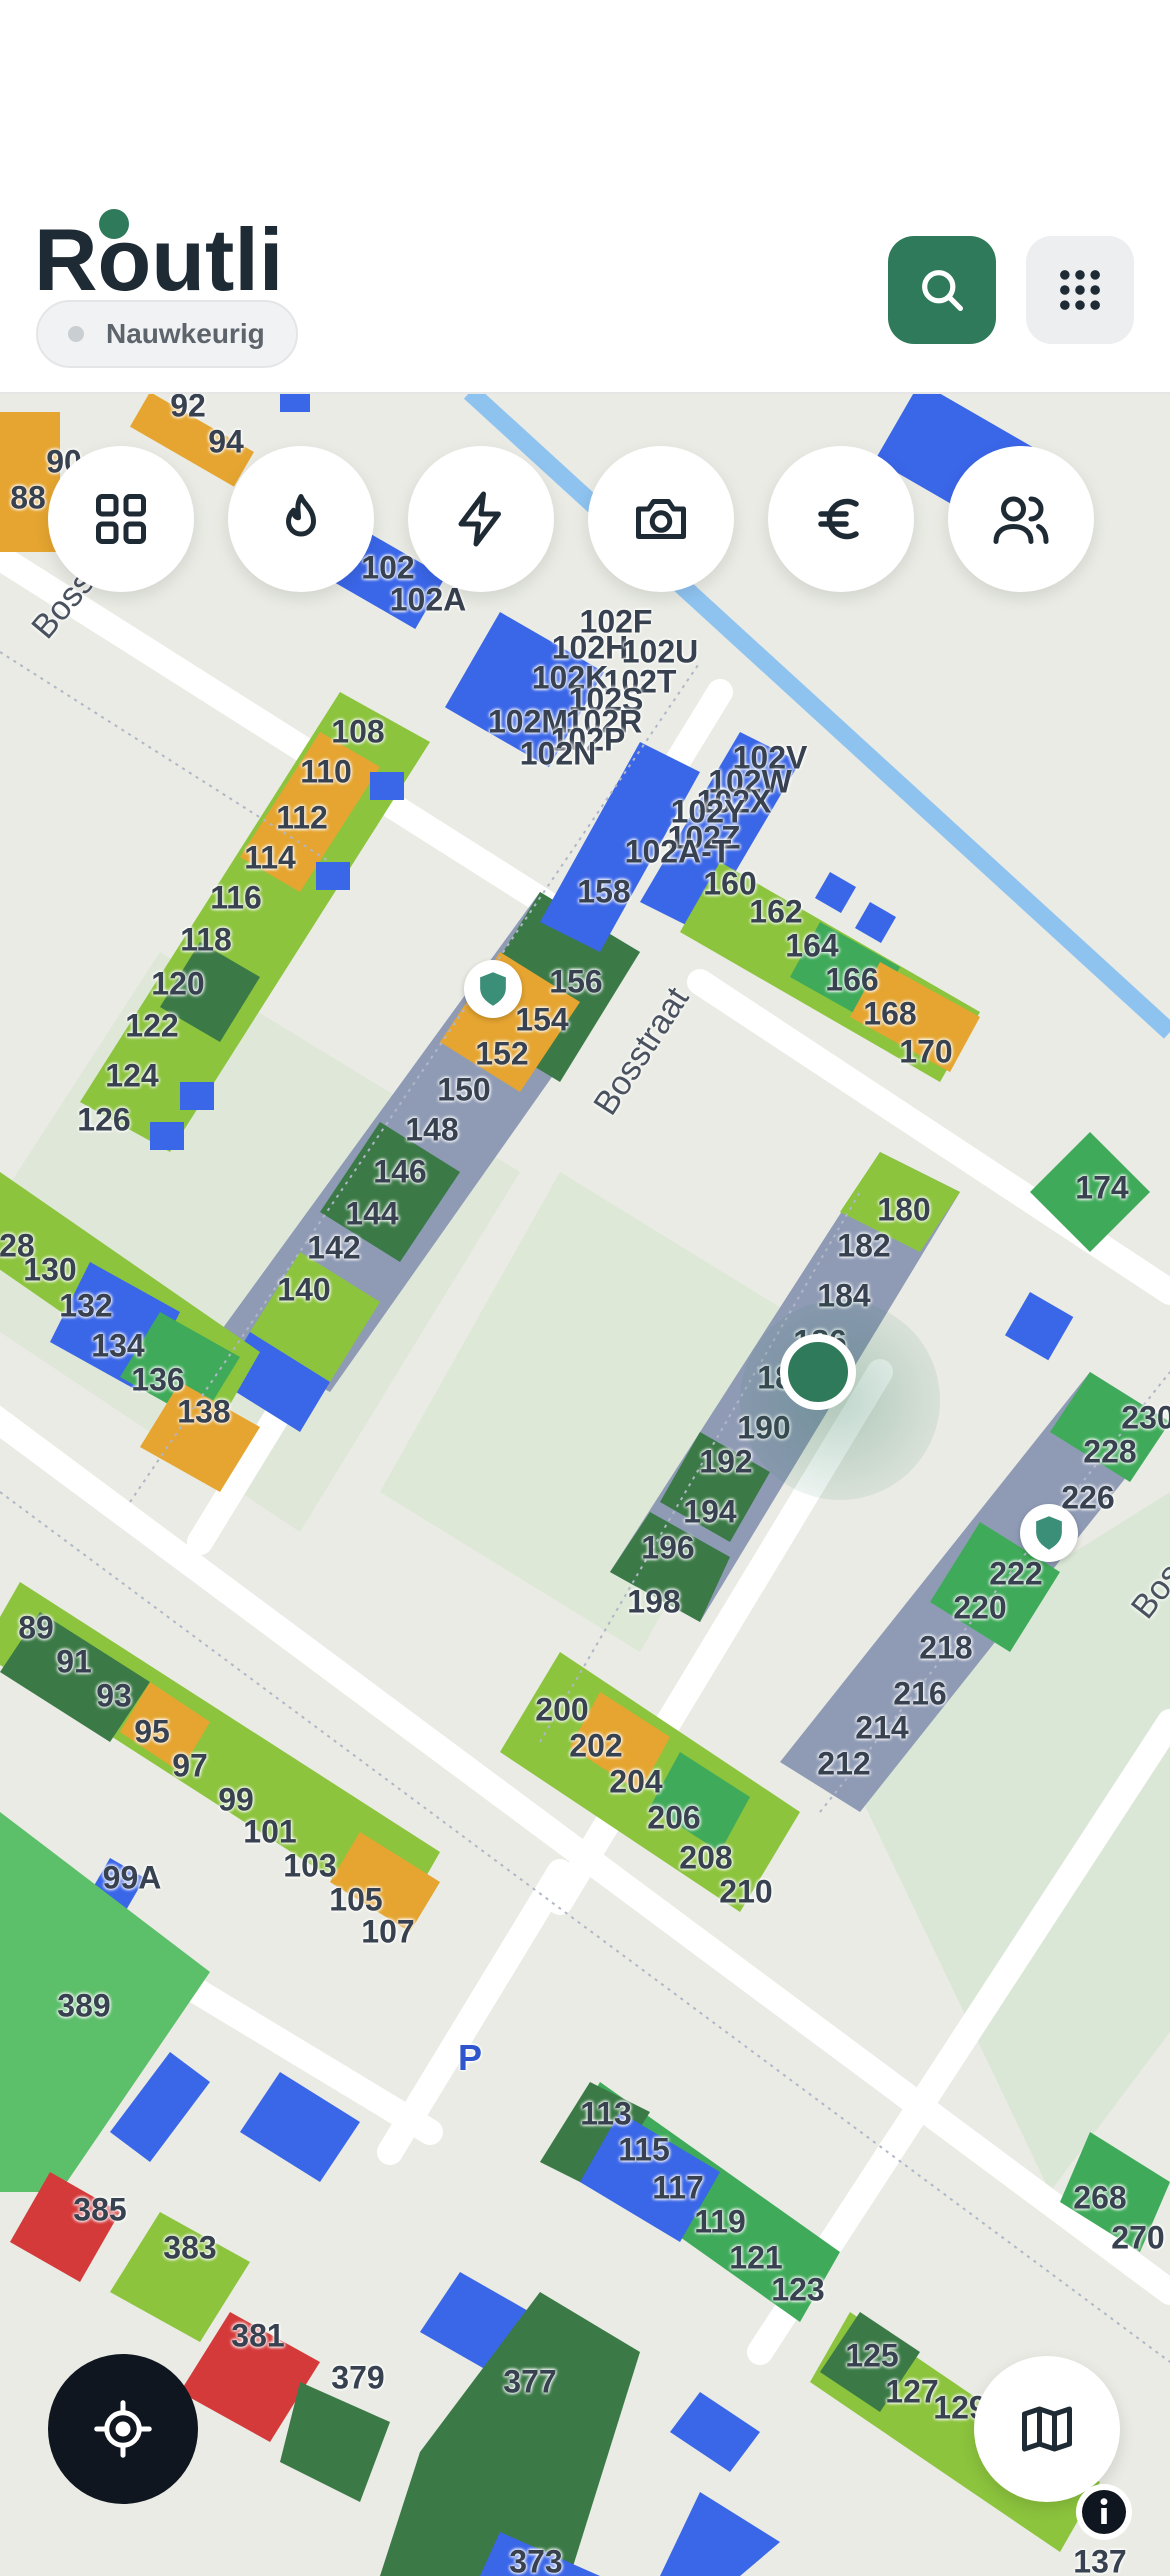 This screenshot has height=2576, width=1170. Describe the element at coordinates (326, 771) in the screenshot. I see `house-number: 110` at that location.